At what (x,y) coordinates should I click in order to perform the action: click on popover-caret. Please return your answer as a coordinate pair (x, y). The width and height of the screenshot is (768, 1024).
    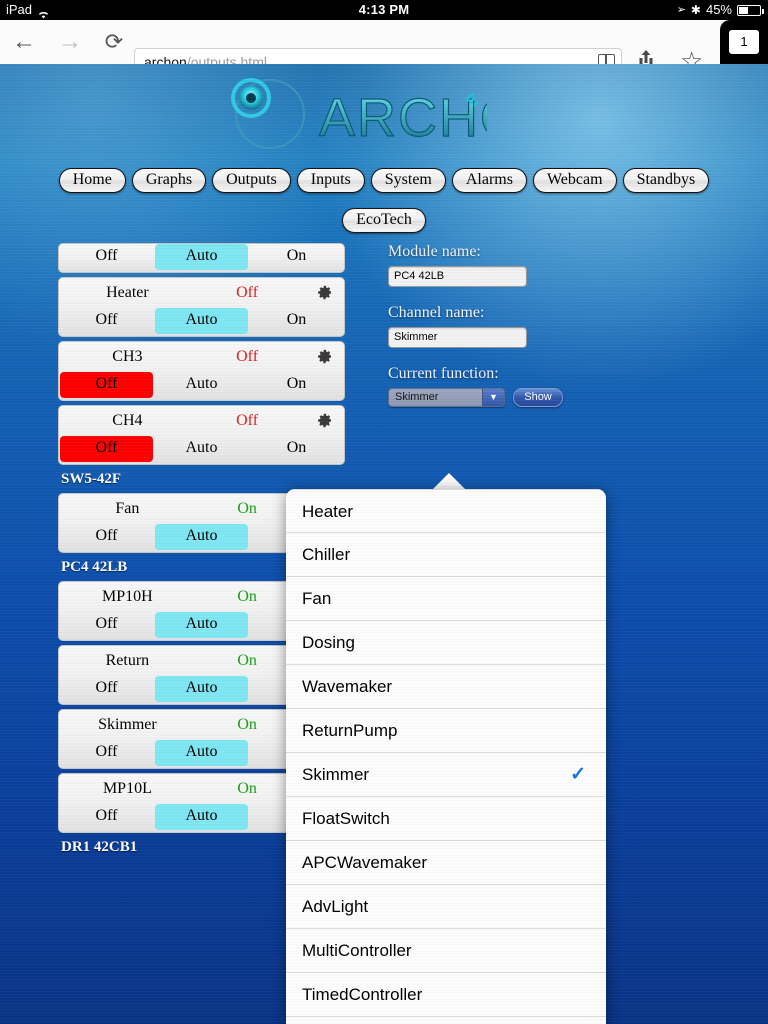
    Looking at the image, I should click on (449, 481).